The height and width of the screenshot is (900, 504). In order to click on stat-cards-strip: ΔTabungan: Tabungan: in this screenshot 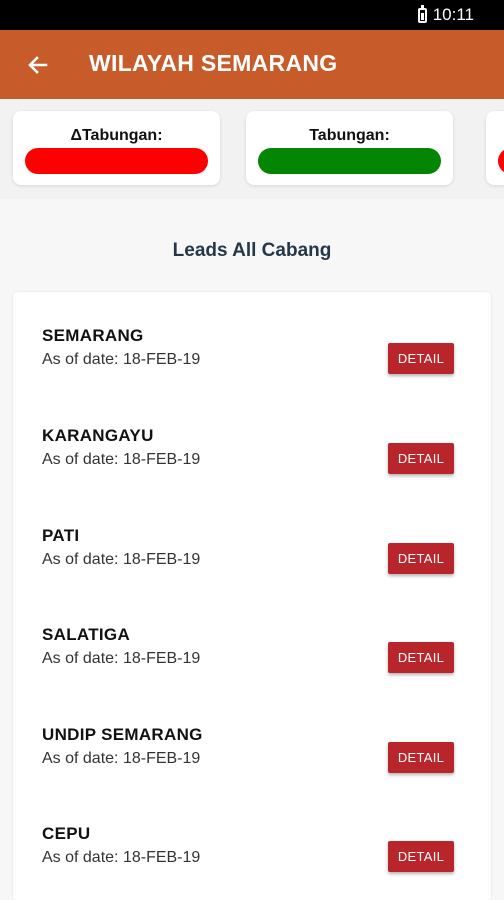, I will do `click(252, 149)`.